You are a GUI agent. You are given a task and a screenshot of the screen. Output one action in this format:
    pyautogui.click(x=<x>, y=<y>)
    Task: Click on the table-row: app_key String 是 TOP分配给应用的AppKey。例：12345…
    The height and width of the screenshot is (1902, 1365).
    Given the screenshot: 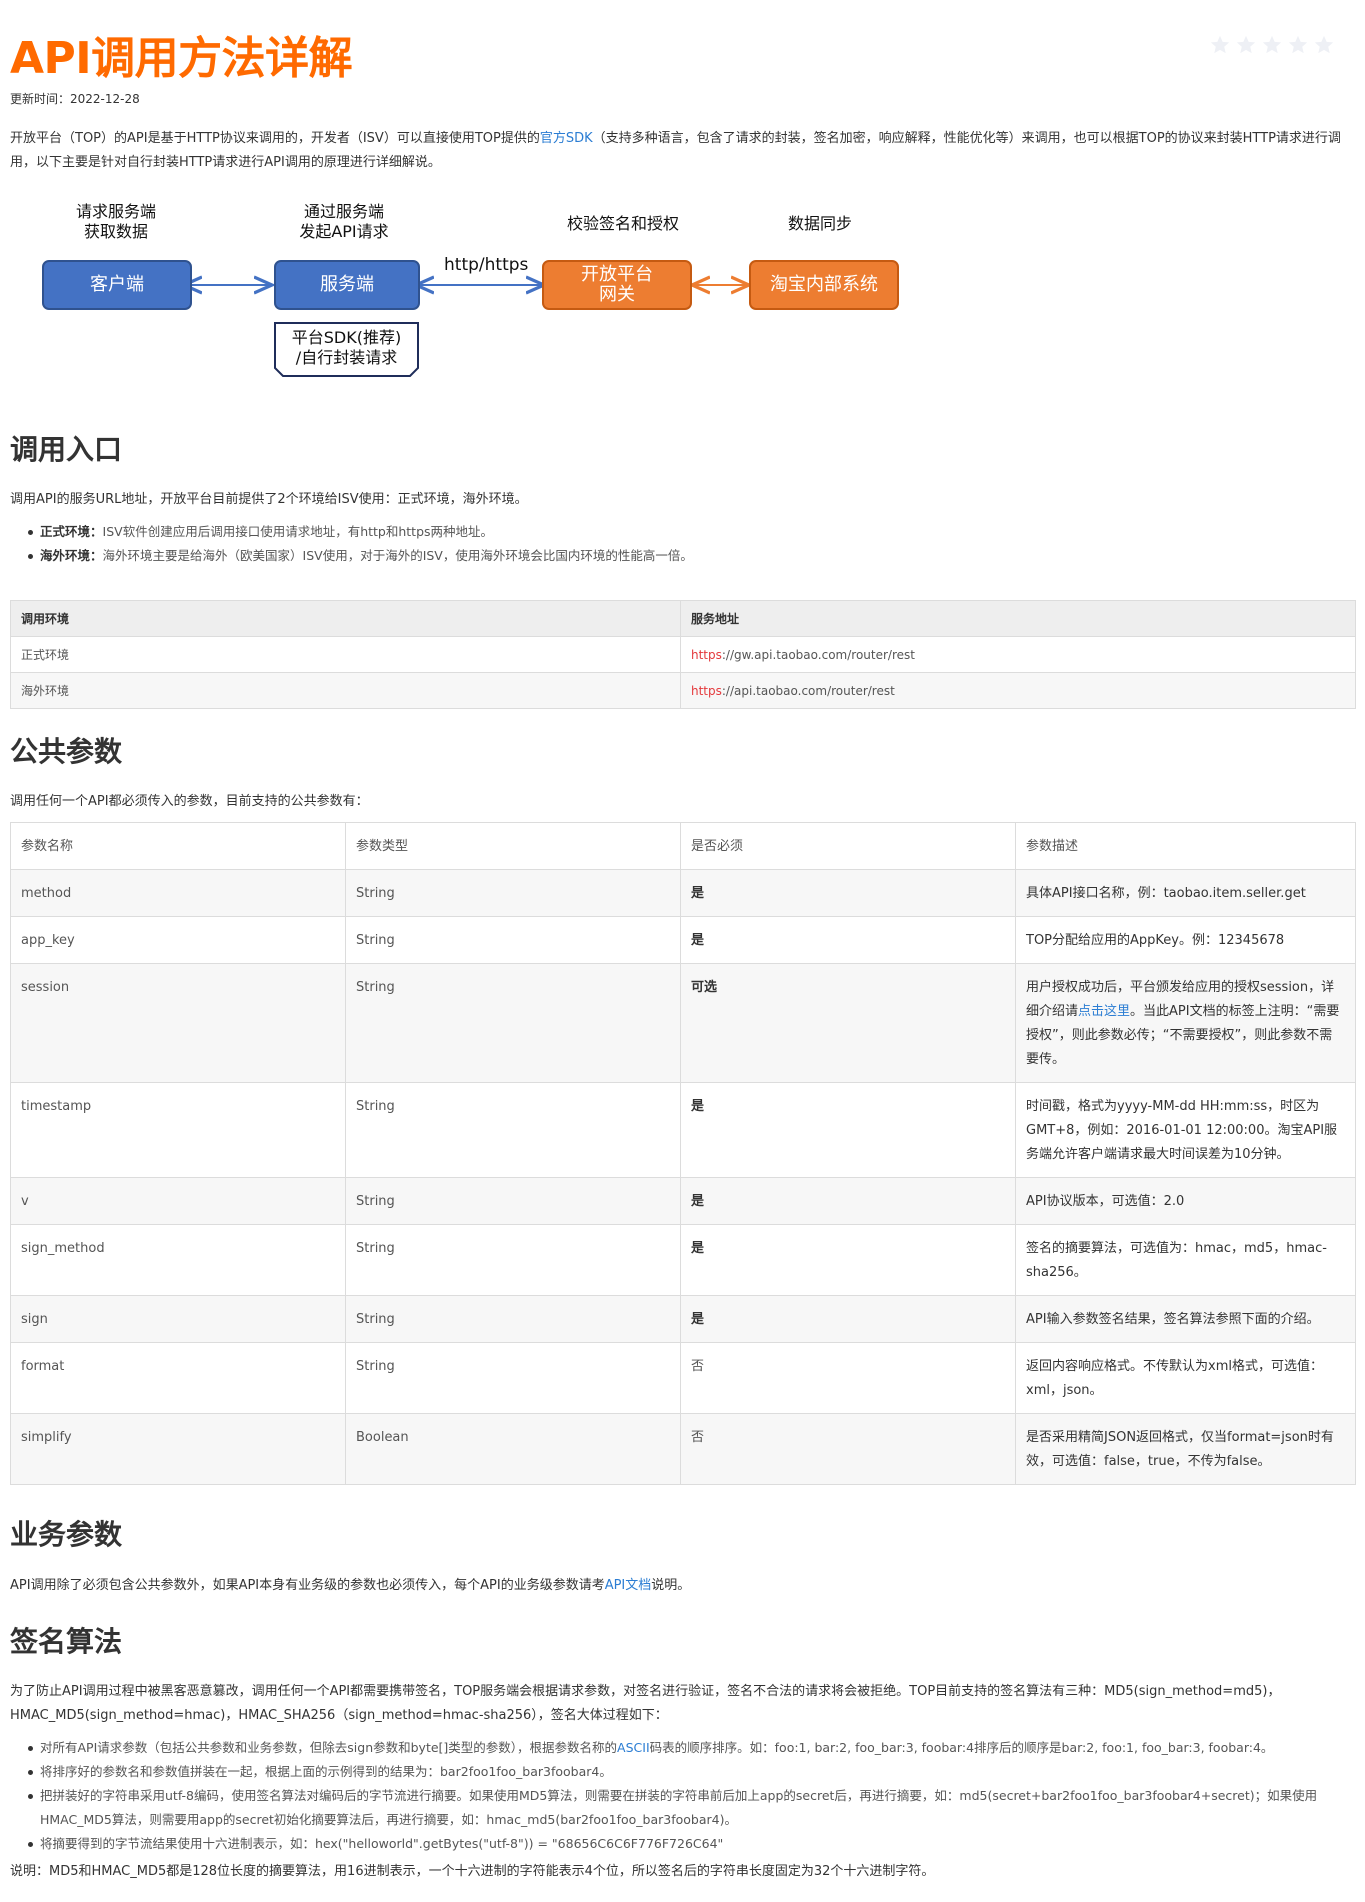 What is the action you would take?
    pyautogui.click(x=683, y=940)
    